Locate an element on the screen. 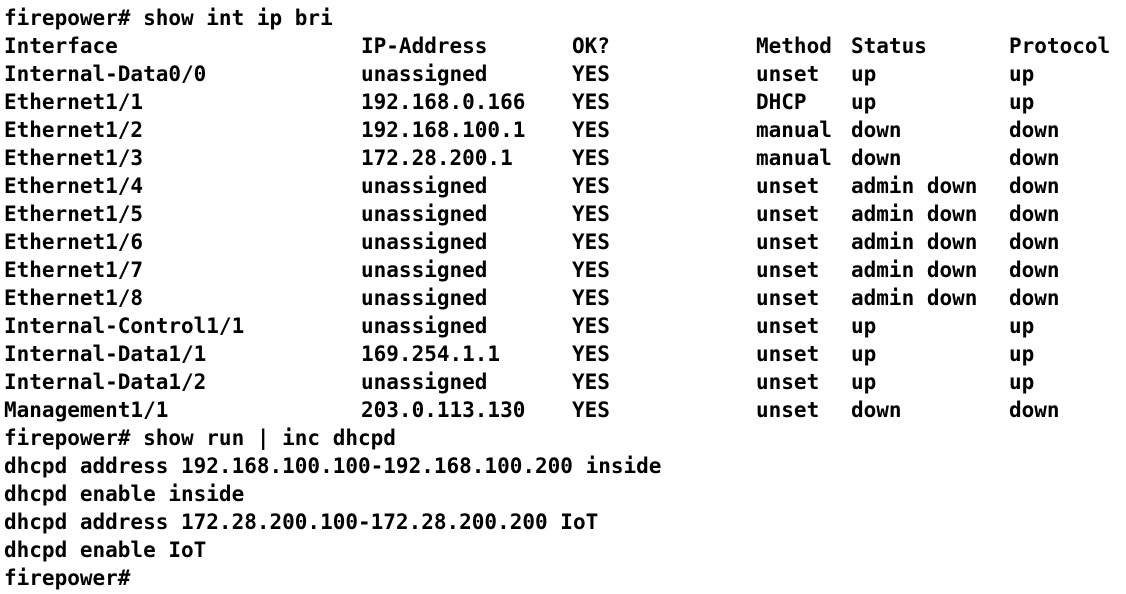 The height and width of the screenshot is (594, 1126). table-row: Ethernet1/1 192.168.0.166 YES DHCP up up is located at coordinates (565, 102).